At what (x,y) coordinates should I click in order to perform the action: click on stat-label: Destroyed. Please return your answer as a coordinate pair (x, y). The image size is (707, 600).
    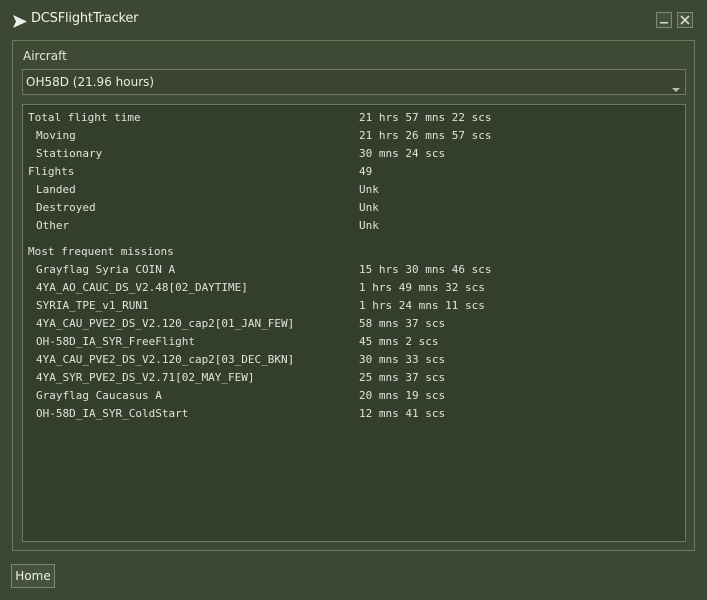
    Looking at the image, I should click on (66, 207).